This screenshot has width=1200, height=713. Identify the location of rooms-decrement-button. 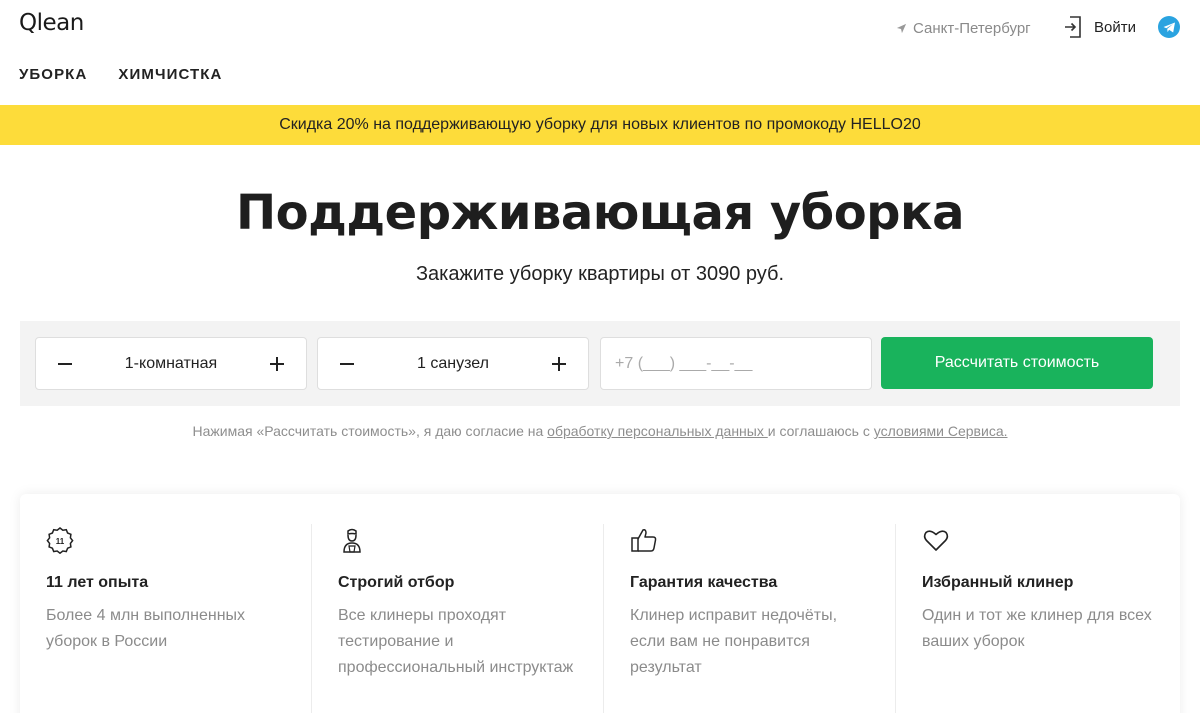
(65, 364).